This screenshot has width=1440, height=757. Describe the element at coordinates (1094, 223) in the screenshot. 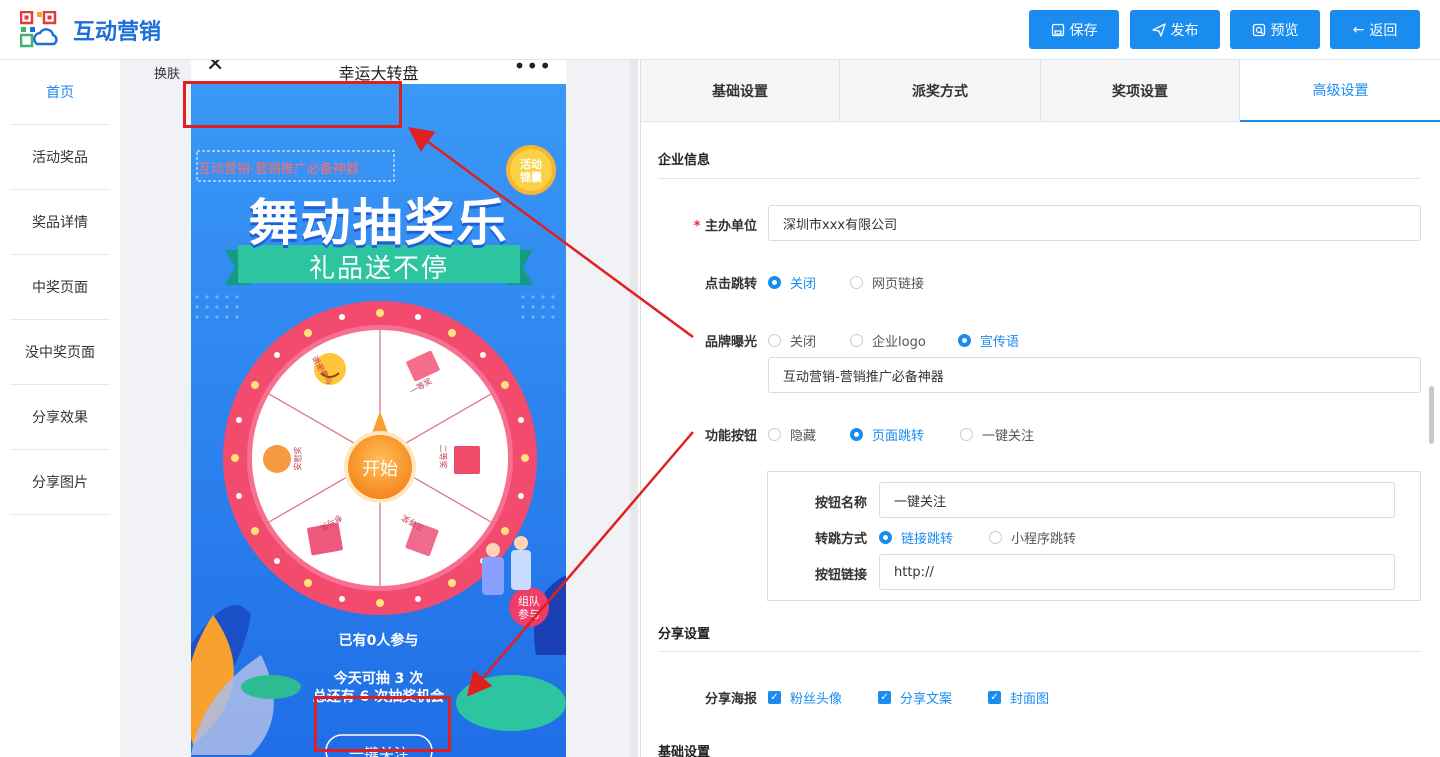

I see `organizer-input: 深圳市xxx有限公司` at that location.